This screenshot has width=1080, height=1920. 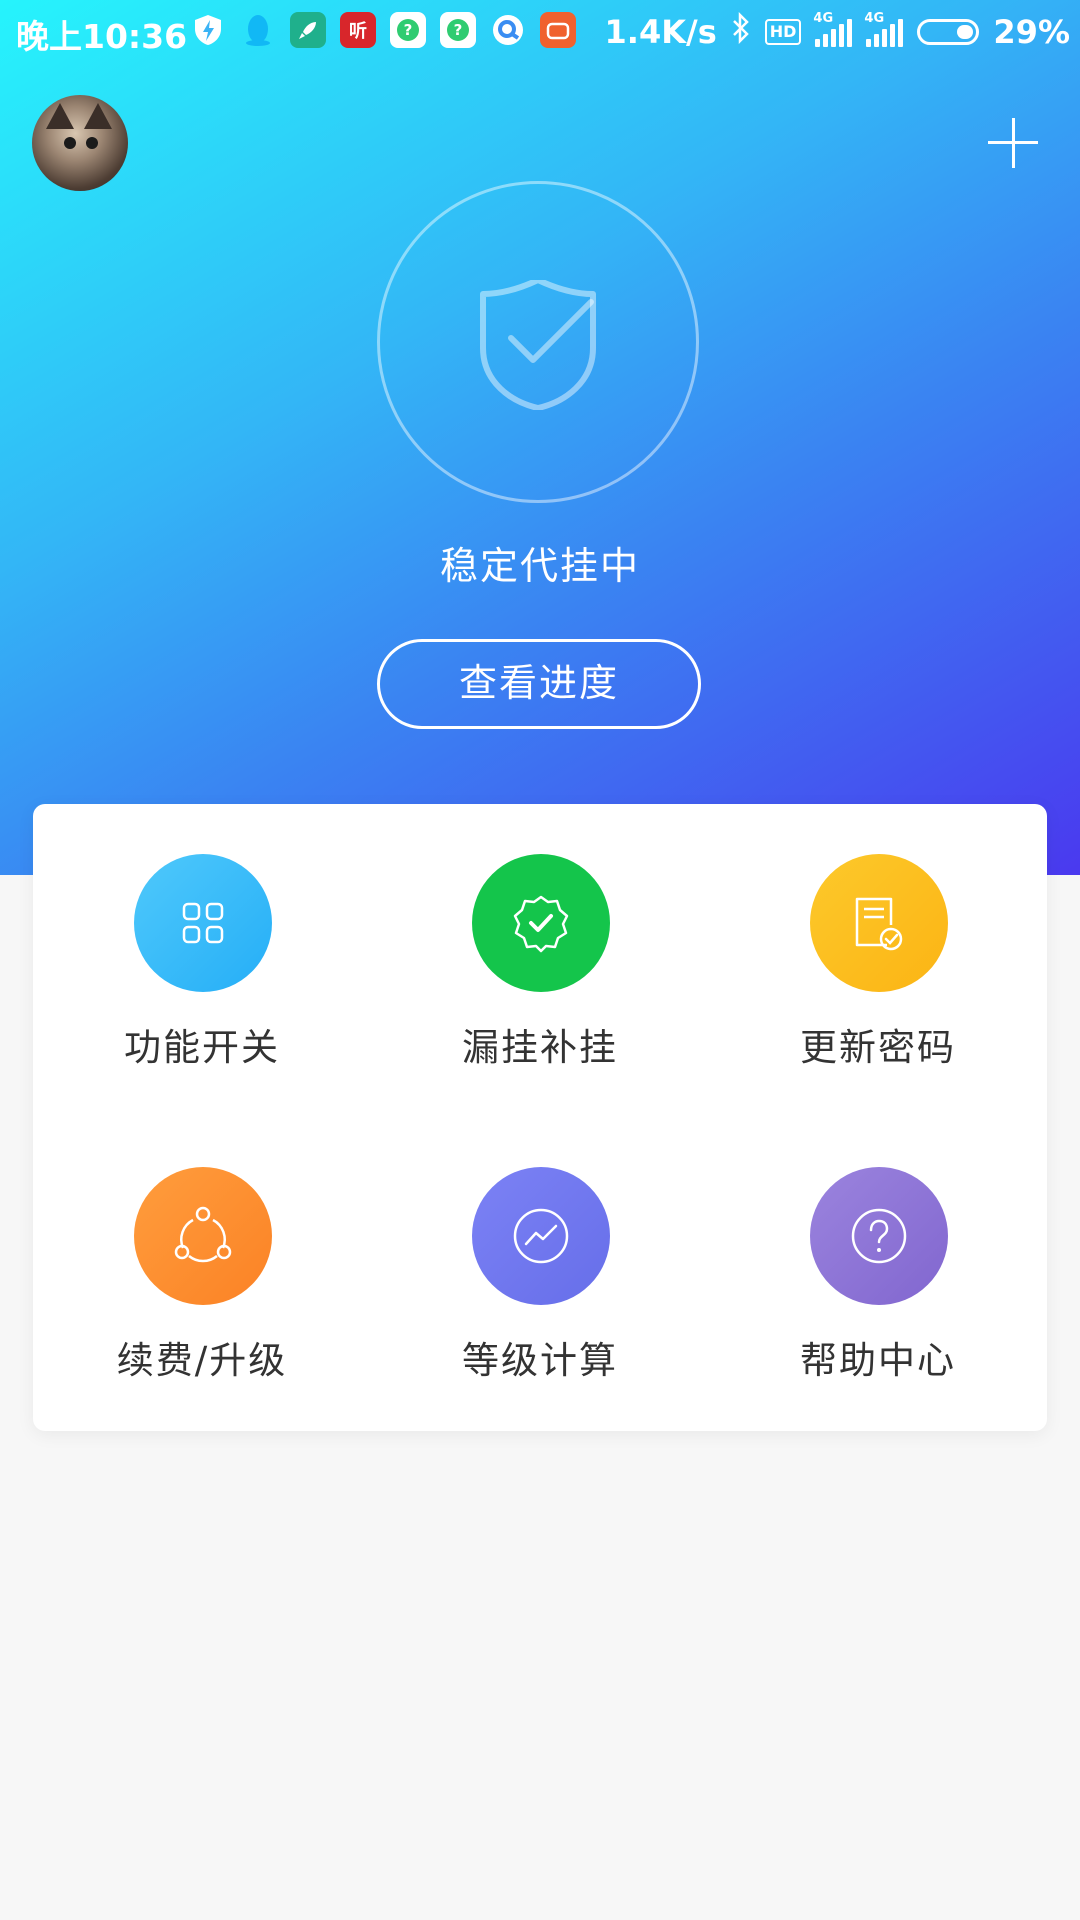 What do you see at coordinates (202, 1360) in the screenshot?
I see `grid-label: 续费/升级` at bounding box center [202, 1360].